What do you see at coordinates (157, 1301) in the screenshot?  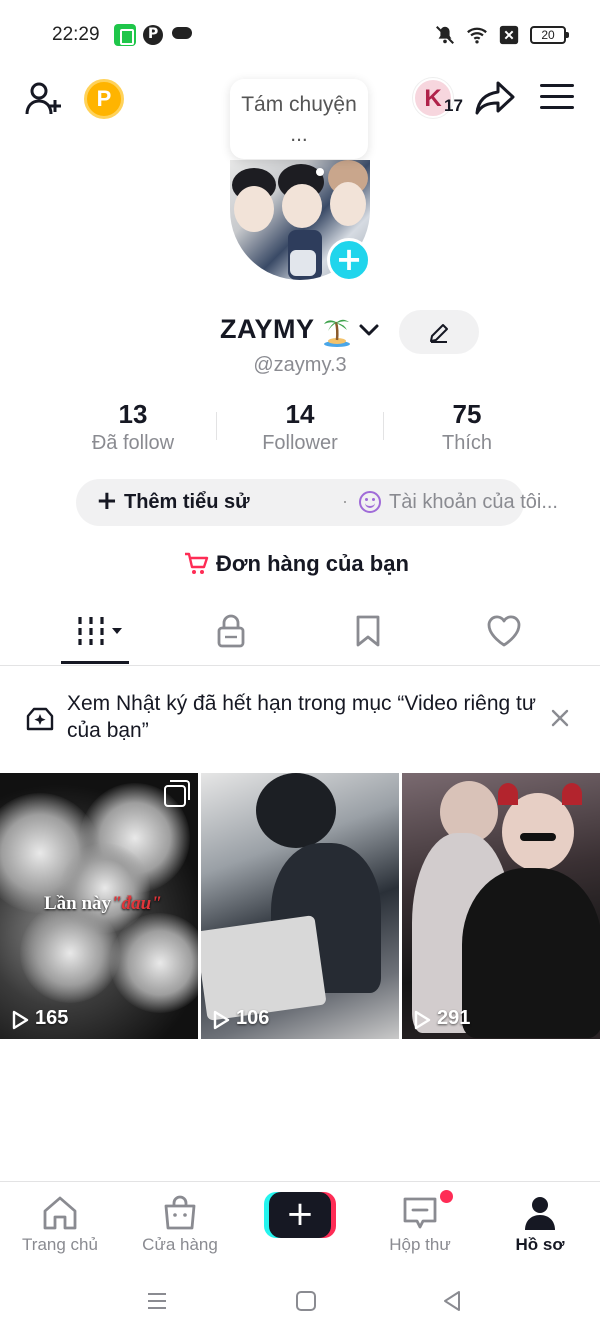 I see `recent-apps-icon` at bounding box center [157, 1301].